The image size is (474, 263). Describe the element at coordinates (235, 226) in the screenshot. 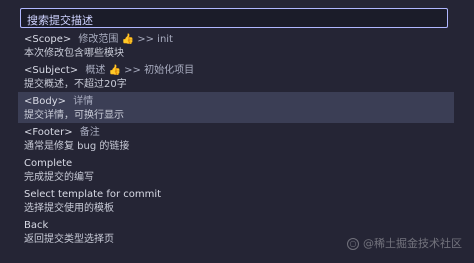

I see `option-title-line: Back` at that location.